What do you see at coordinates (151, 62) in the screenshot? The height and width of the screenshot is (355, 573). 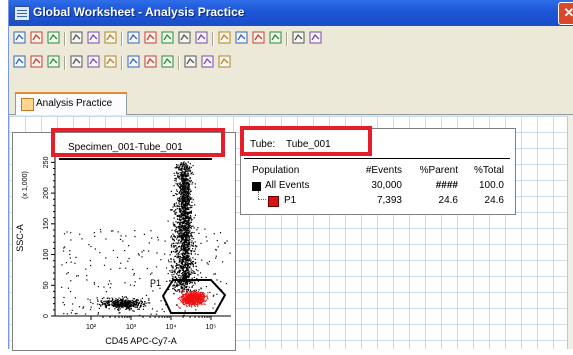 I see `group-icon` at bounding box center [151, 62].